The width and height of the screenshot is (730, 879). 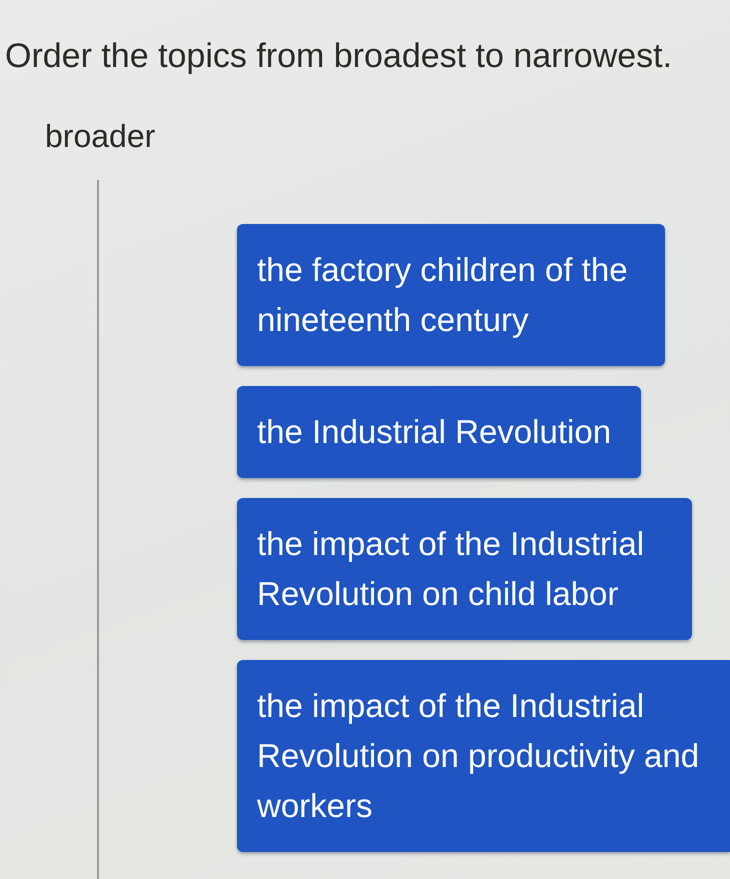 I want to click on topic-card: the Industrial Revolution, so click(x=439, y=432).